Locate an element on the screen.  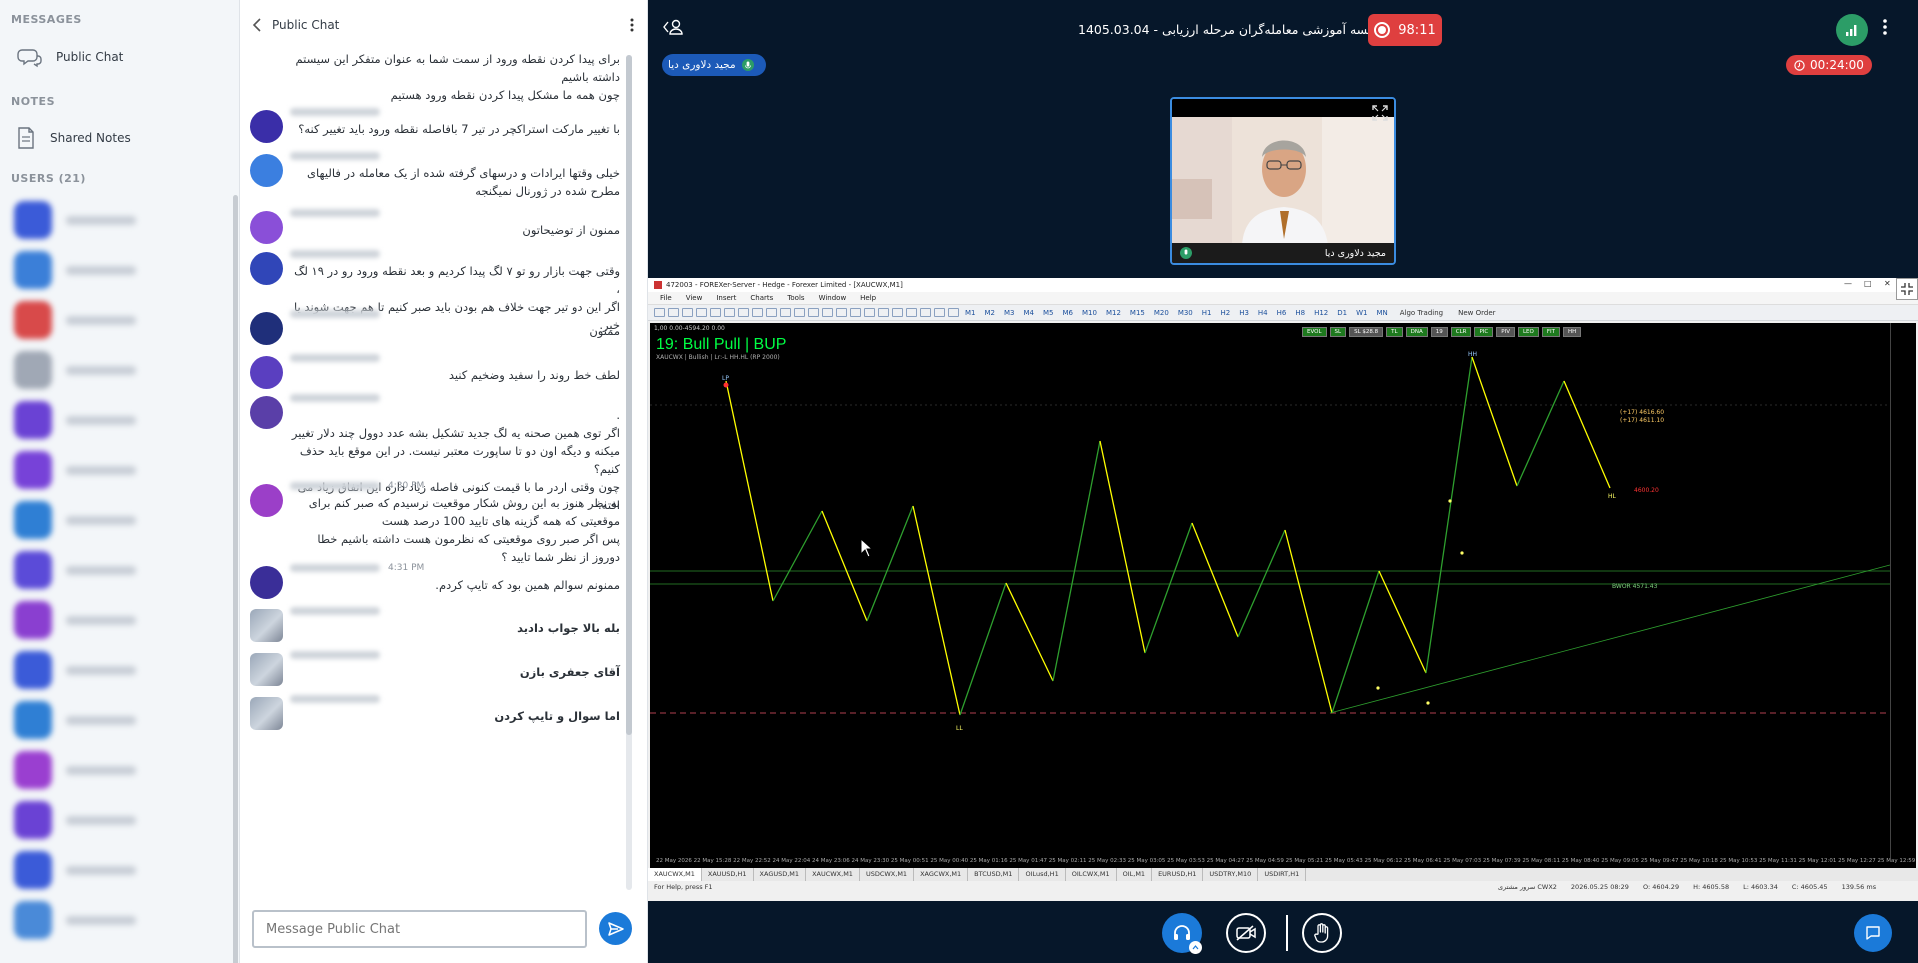
send-message-button is located at coordinates (615, 928).